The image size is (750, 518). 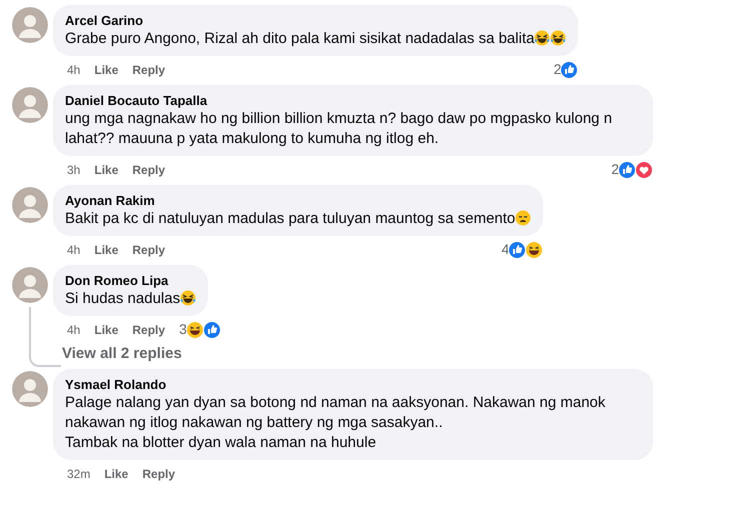 I want to click on timestamp: 3h, so click(x=73, y=169).